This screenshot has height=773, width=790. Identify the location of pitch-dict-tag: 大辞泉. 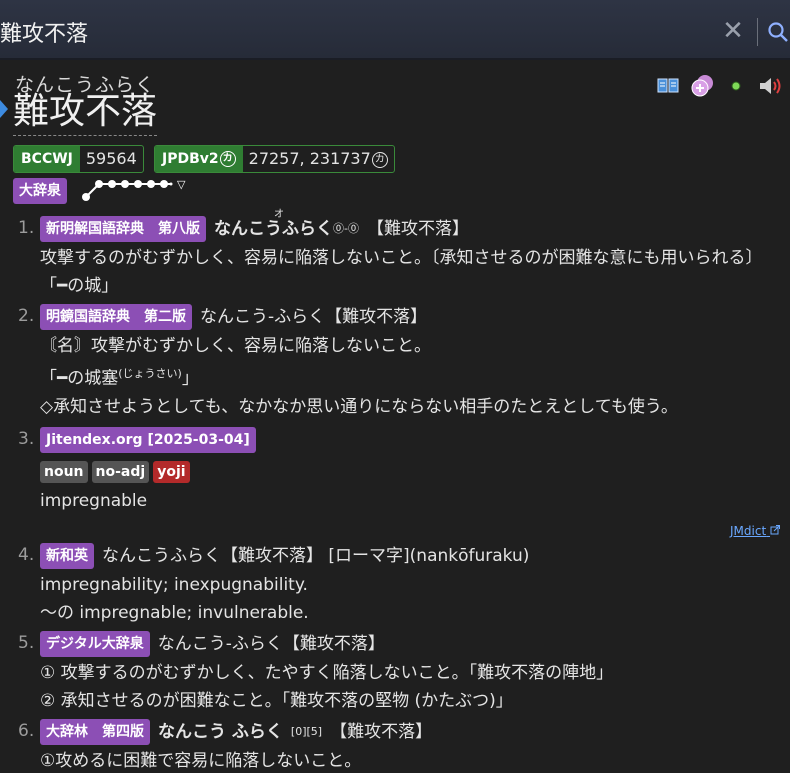
(40, 191).